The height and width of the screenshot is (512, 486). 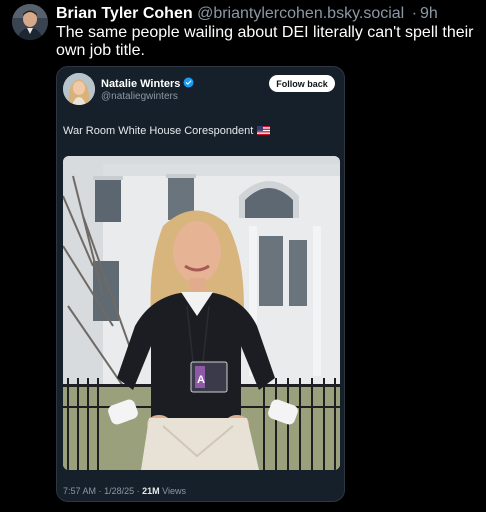 What do you see at coordinates (141, 84) in the screenshot?
I see `quoted-author-name-text: Natalie Winters` at bounding box center [141, 84].